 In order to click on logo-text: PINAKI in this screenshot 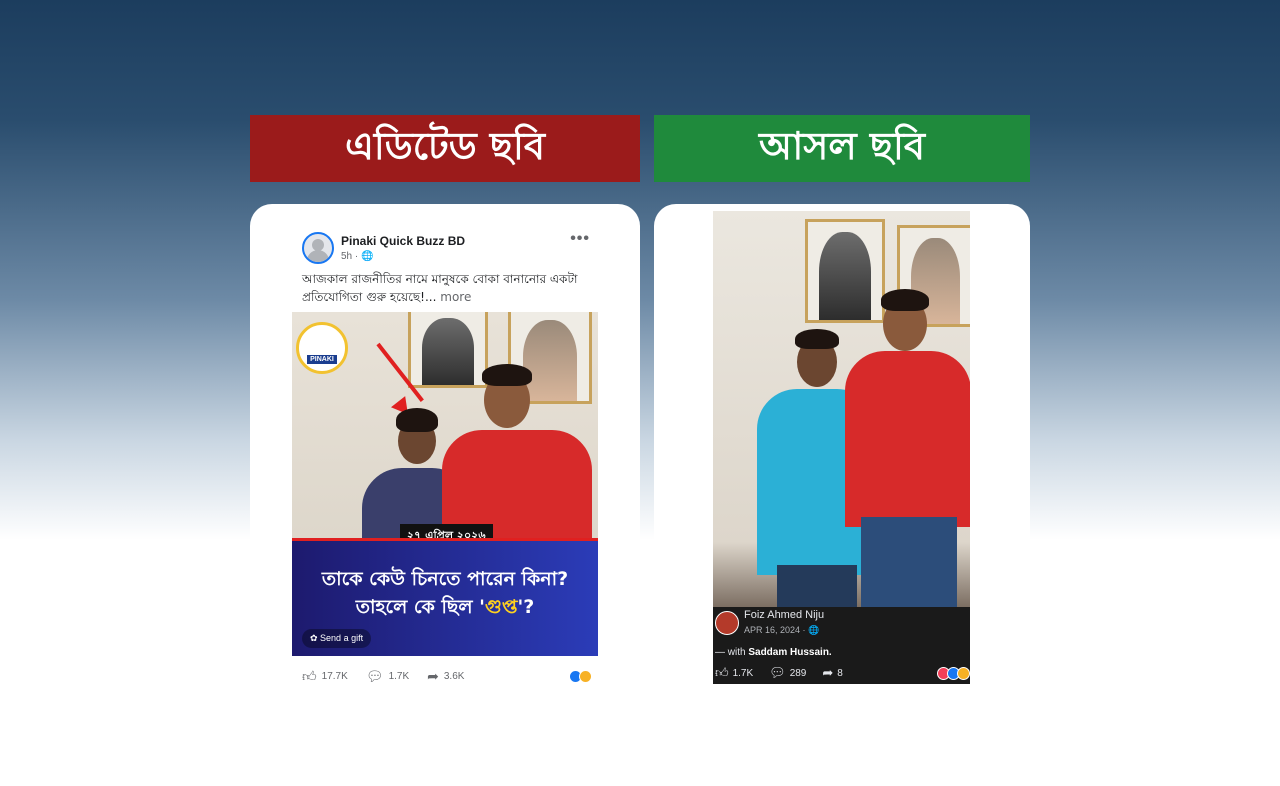, I will do `click(322, 359)`.